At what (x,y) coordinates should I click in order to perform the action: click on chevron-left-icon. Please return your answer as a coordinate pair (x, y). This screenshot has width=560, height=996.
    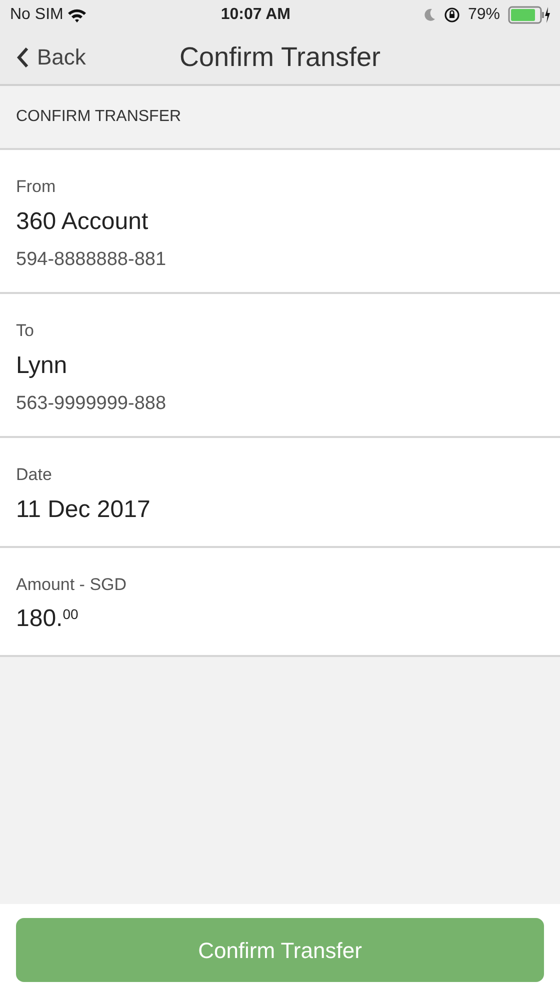
    Looking at the image, I should click on (22, 57).